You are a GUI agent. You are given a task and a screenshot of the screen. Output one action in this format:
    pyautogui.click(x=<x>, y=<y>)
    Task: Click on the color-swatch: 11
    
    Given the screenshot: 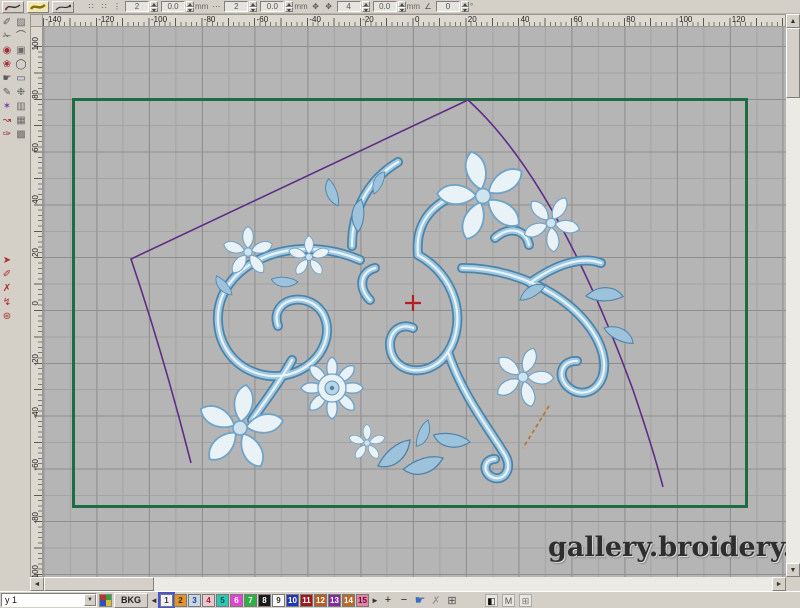 What is the action you would take?
    pyautogui.click(x=306, y=600)
    